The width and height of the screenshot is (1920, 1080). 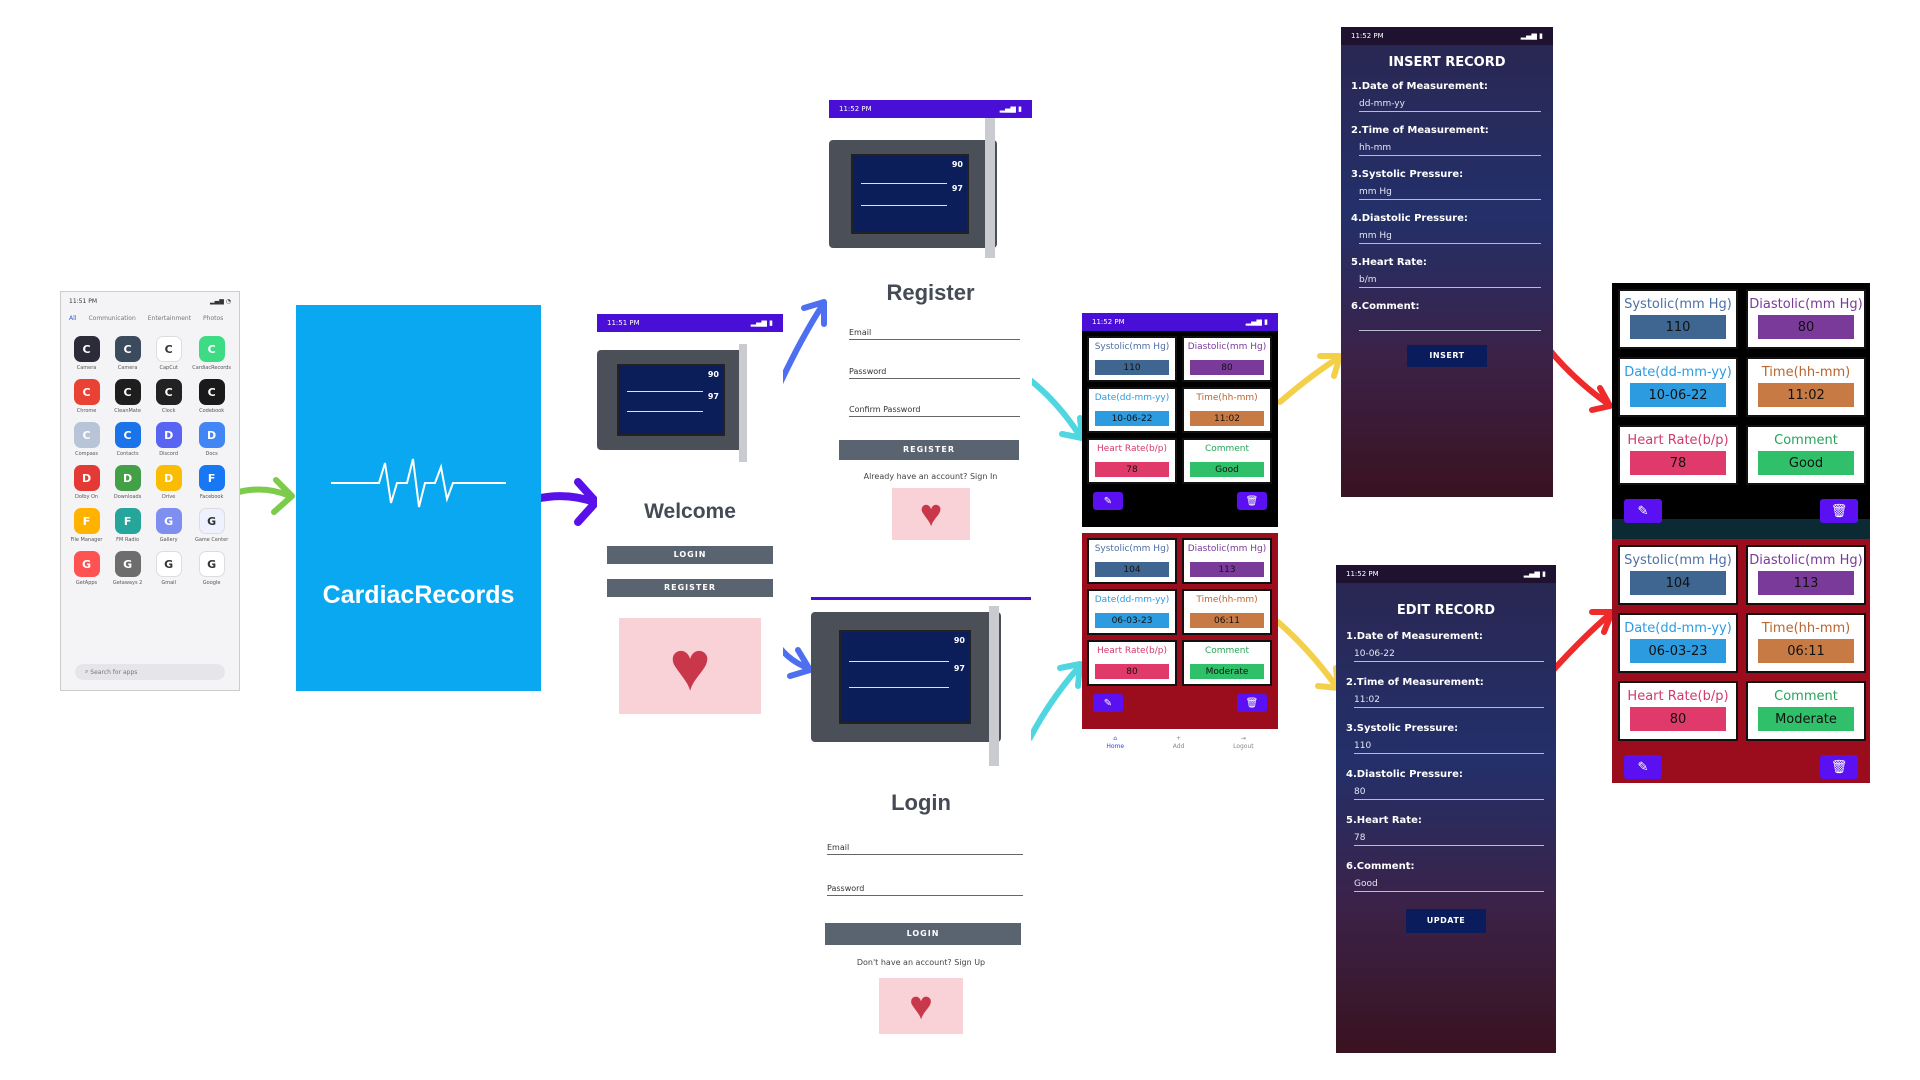 I want to click on app-item: C Chrome, so click(x=86, y=396).